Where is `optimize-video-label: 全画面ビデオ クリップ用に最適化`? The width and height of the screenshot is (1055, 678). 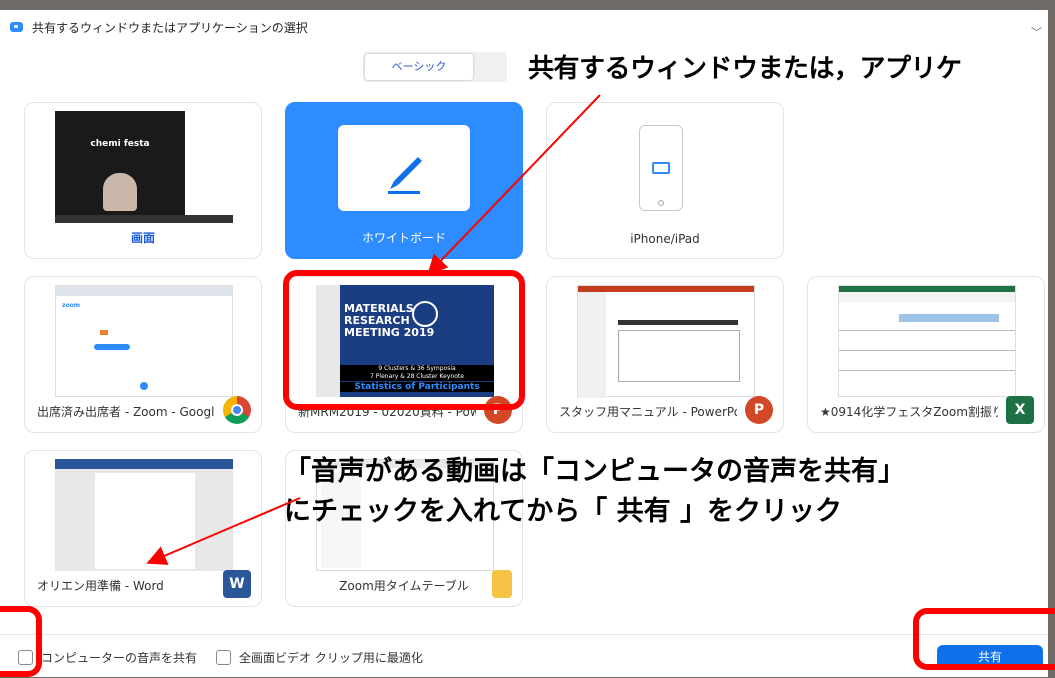 optimize-video-label: 全画面ビデオ クリップ用に最適化 is located at coordinates (331, 658).